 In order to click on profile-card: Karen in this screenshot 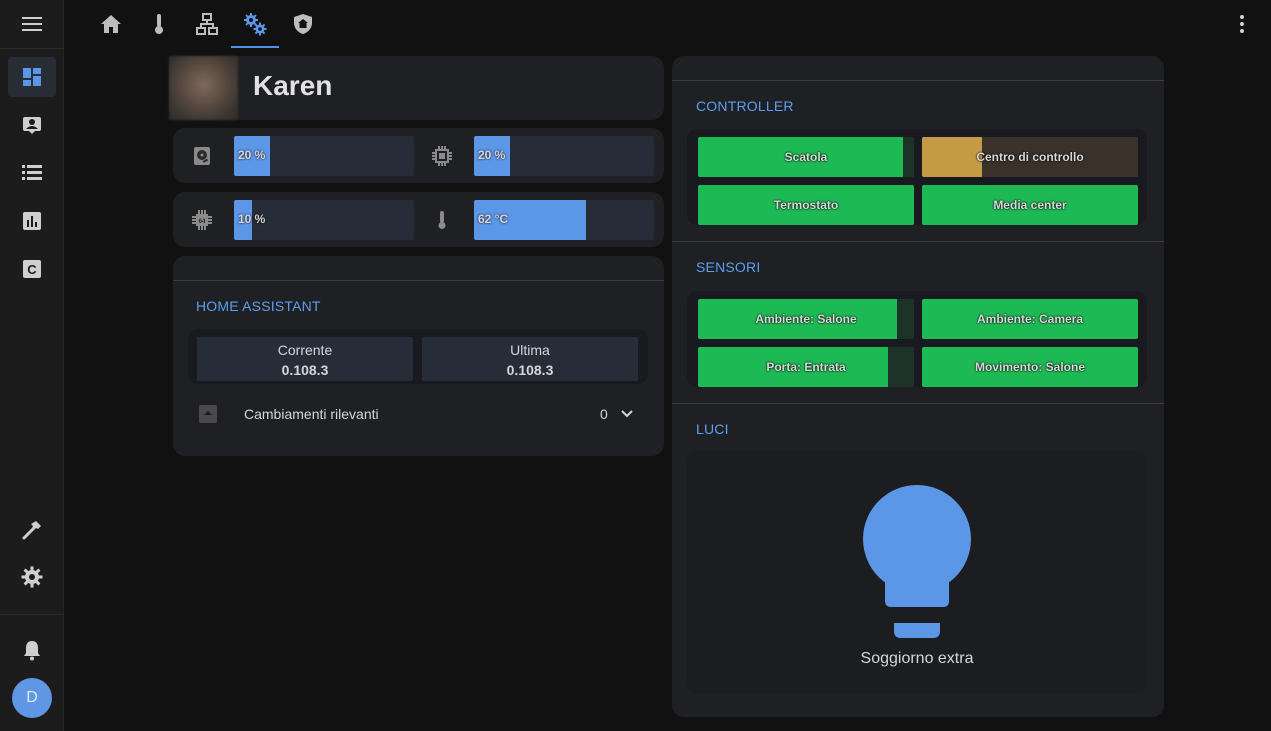, I will do `click(416, 88)`.